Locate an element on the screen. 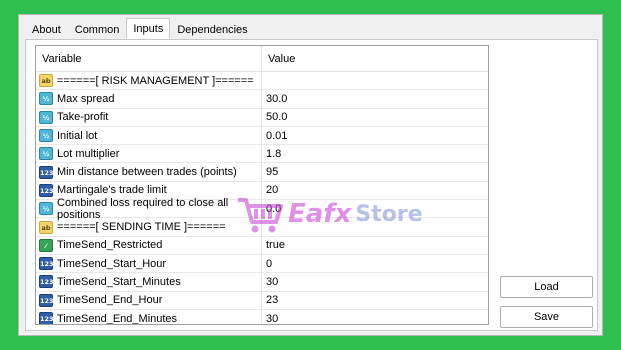 The image size is (621, 350). variable-cell: 123 TimeSend_End_Minutes is located at coordinates (149, 317).